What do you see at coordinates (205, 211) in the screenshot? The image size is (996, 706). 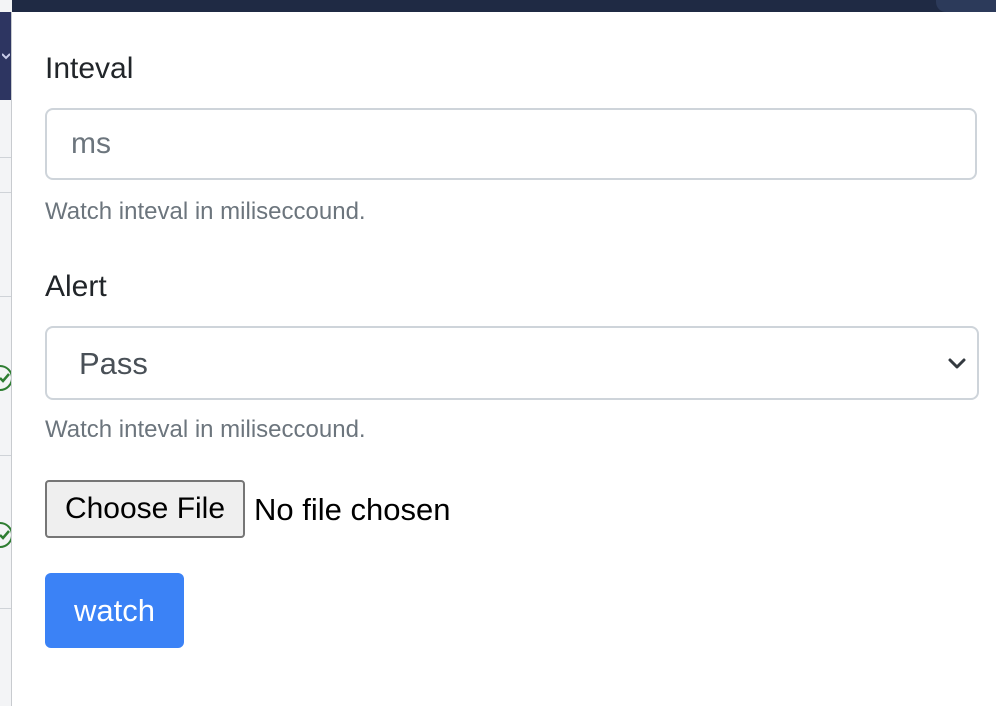 I see `interval-help-text: Watch inteval in miliseccound.` at bounding box center [205, 211].